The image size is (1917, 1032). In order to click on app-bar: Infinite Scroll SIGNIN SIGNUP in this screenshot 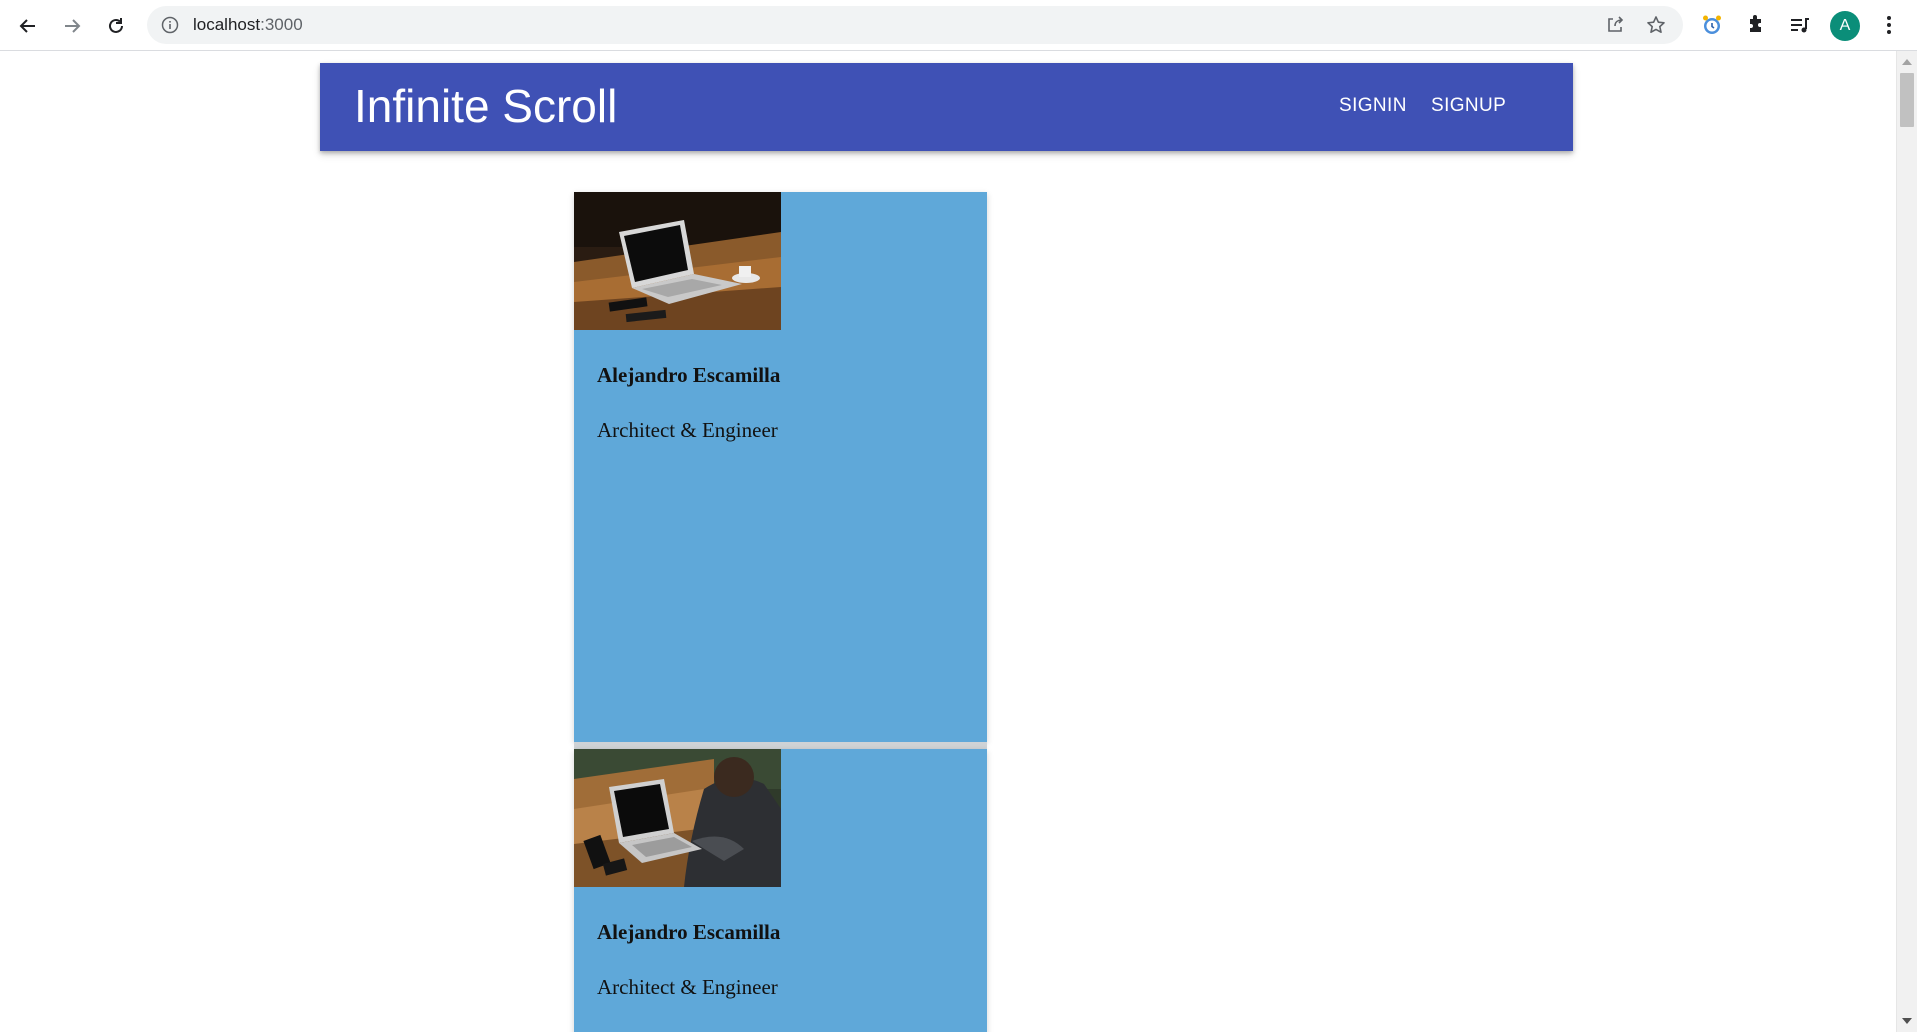, I will do `click(946, 107)`.